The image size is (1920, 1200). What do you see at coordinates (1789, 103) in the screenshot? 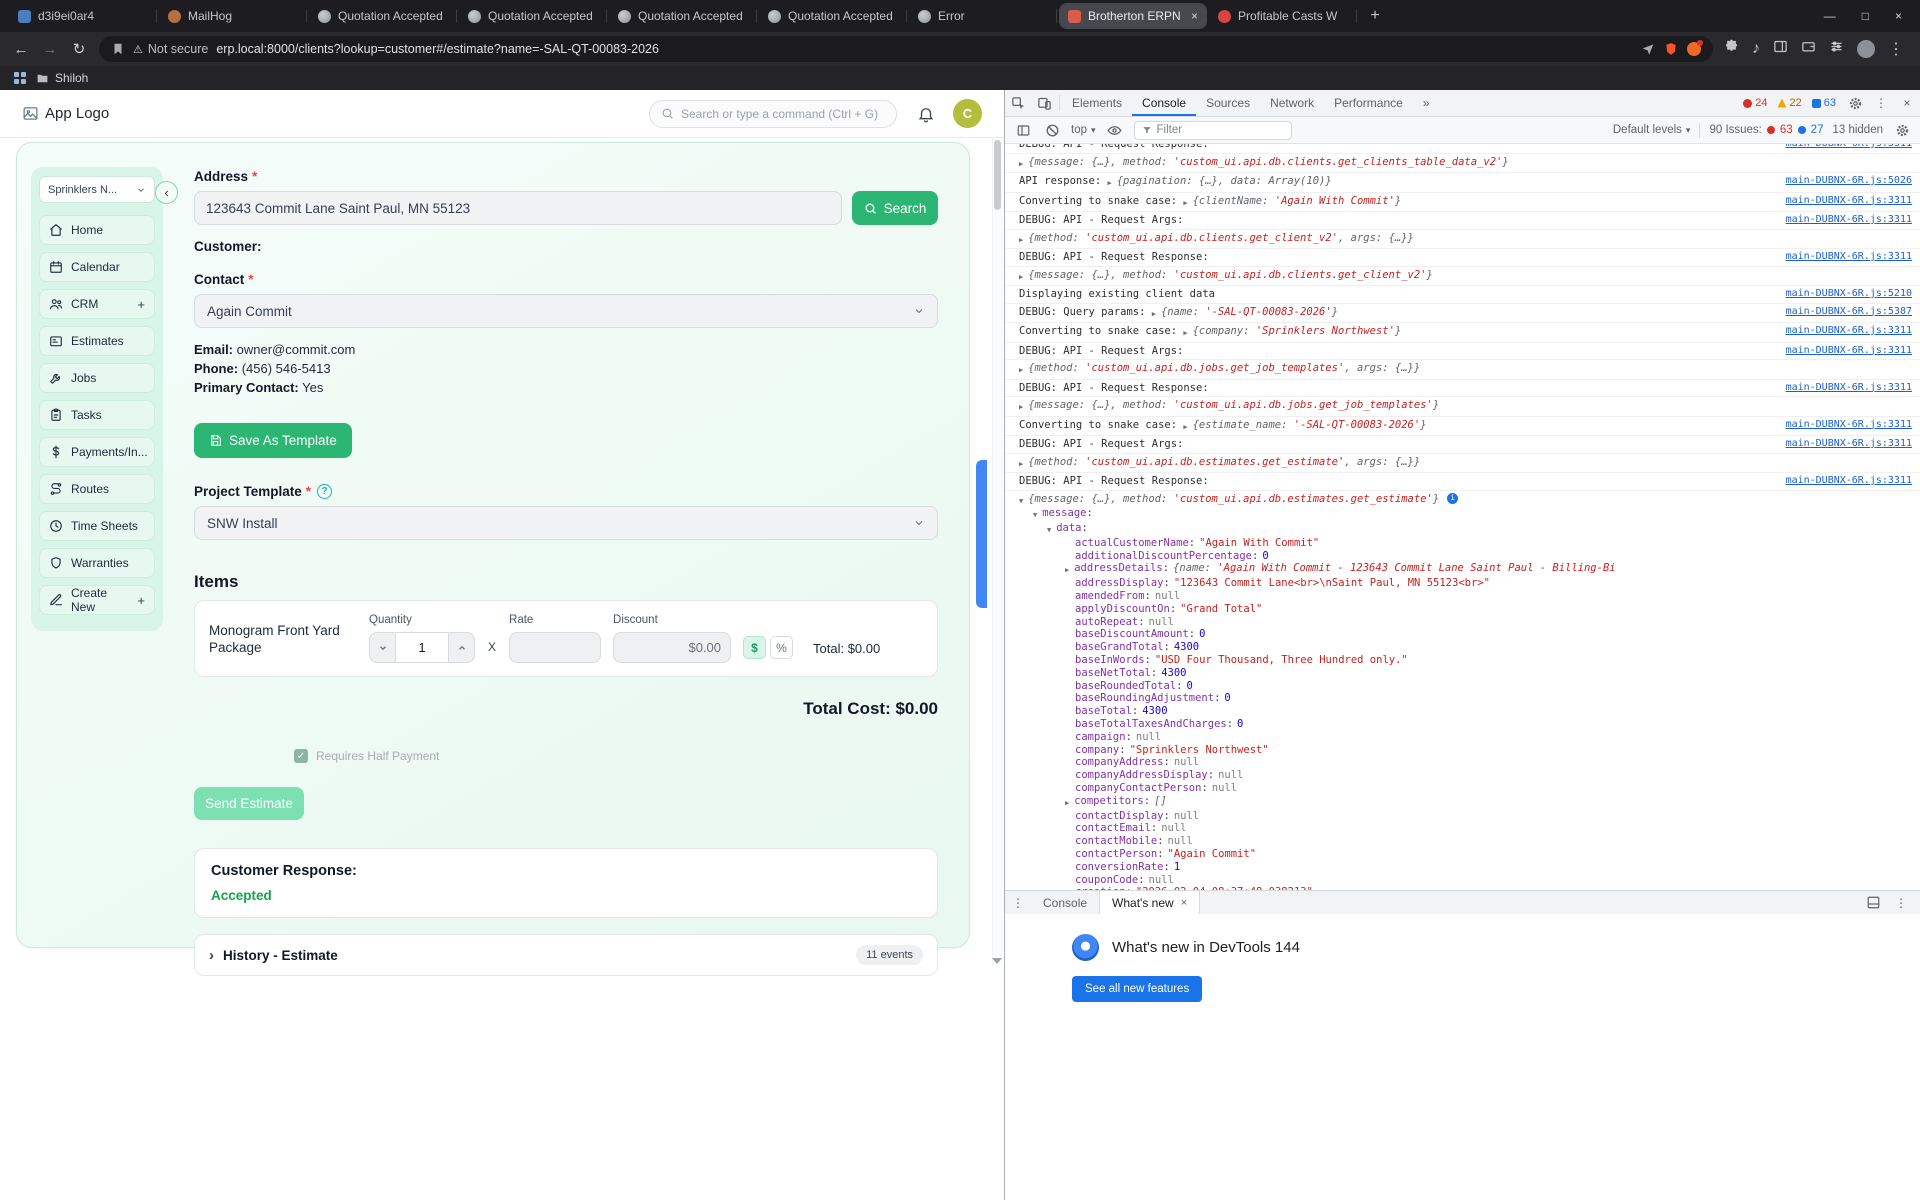
I see `warning-count-badge: 22` at bounding box center [1789, 103].